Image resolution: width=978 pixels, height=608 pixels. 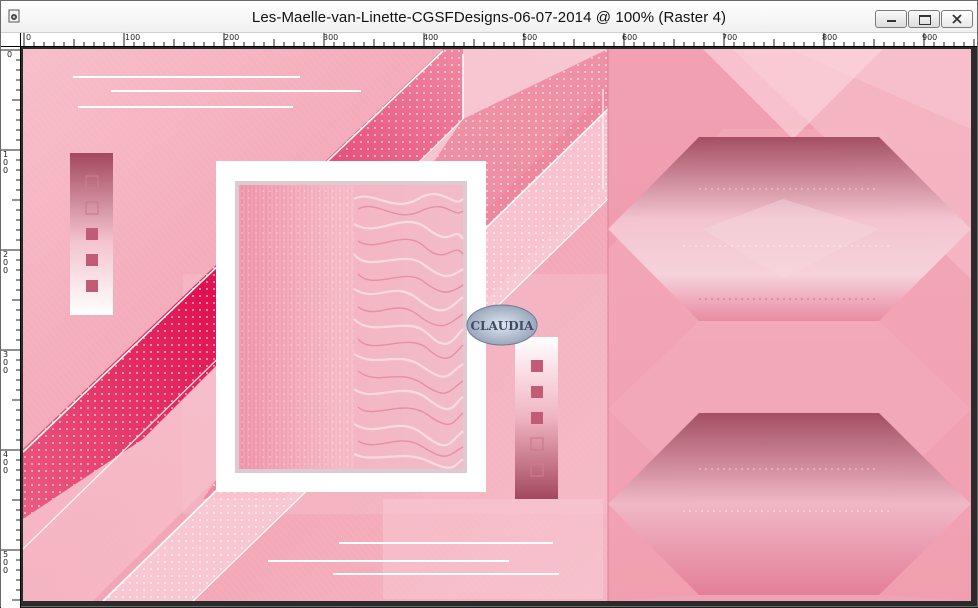 What do you see at coordinates (830, 37) in the screenshot?
I see `ruler-h-label-800: 800` at bounding box center [830, 37].